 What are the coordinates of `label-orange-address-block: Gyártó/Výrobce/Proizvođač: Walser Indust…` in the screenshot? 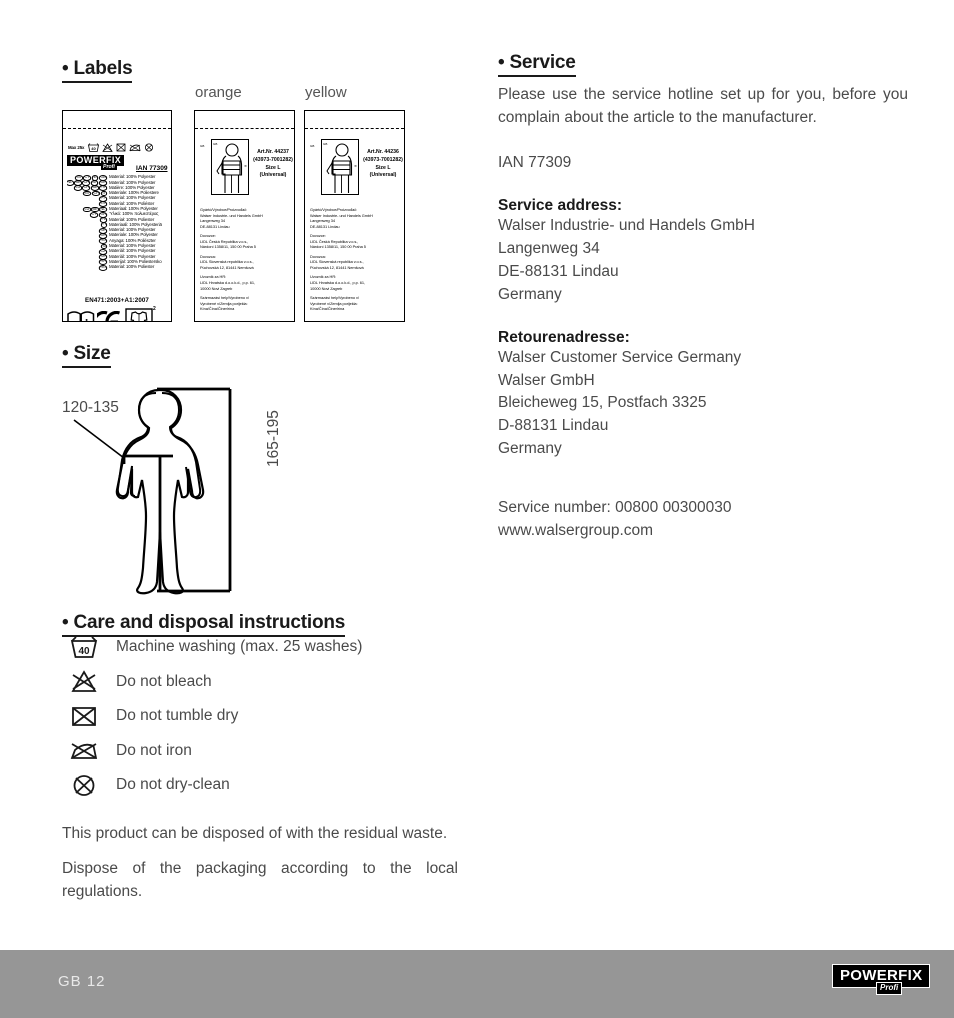 It's located at (247, 259).